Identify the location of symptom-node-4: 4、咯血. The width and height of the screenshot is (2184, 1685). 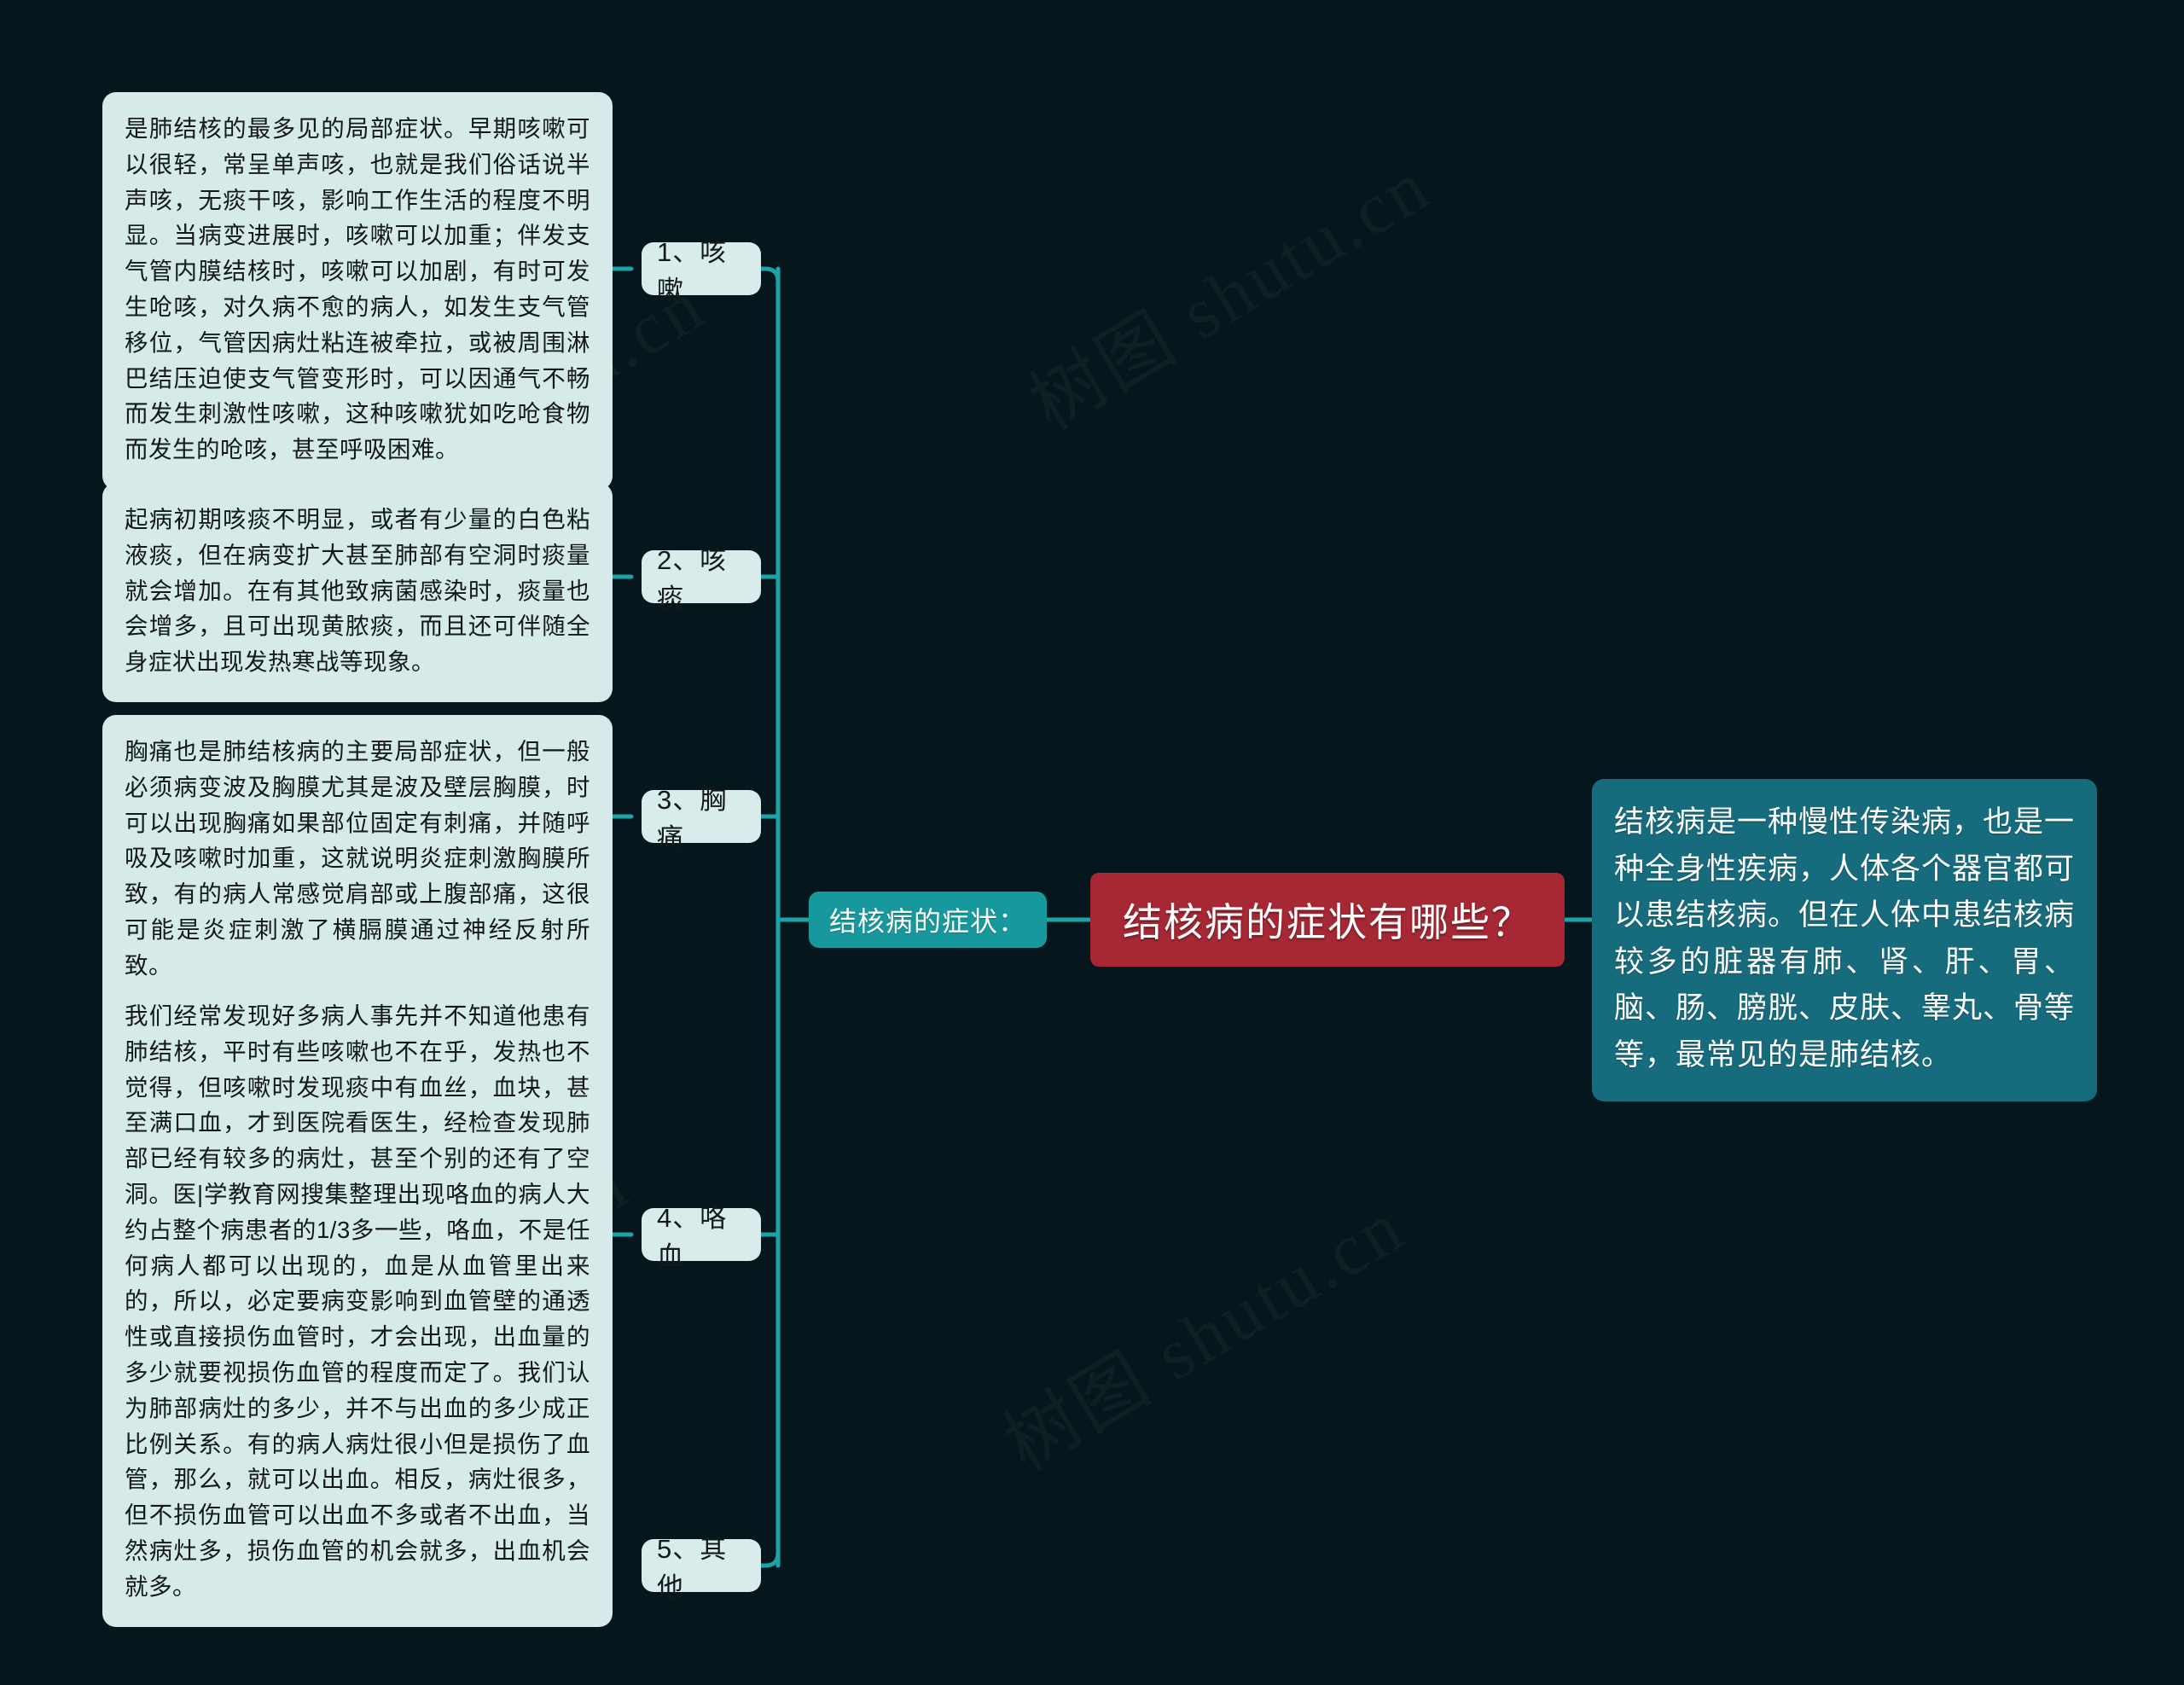
(701, 1237).